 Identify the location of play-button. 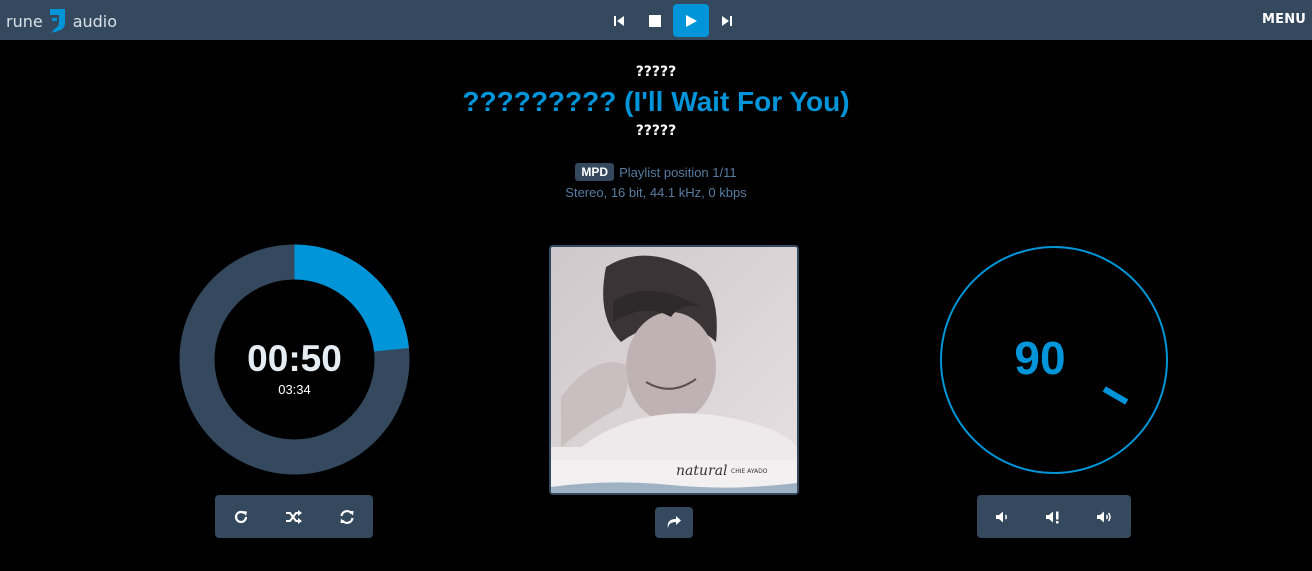
(691, 20).